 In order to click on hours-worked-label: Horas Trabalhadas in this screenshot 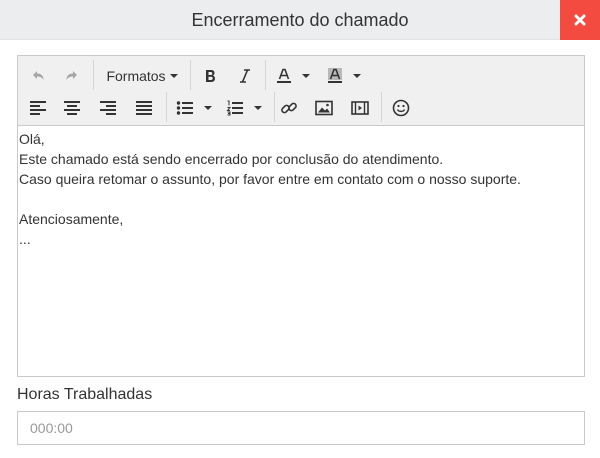, I will do `click(85, 394)`.